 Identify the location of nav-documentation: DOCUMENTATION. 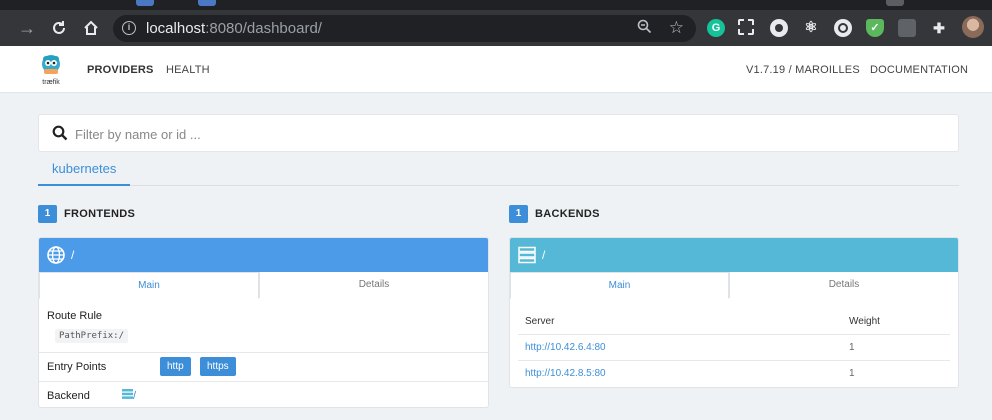
(919, 70).